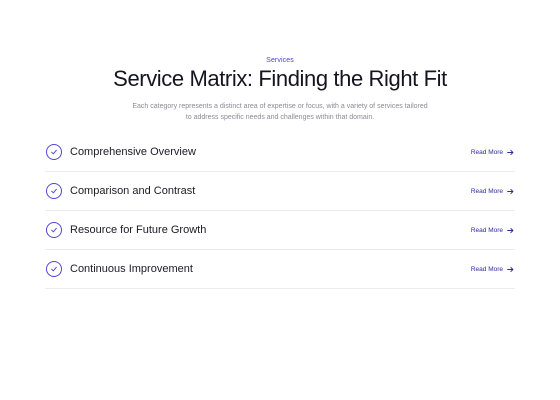 The height and width of the screenshot is (400, 560). I want to click on service-label: Resource for Future Growth, so click(138, 230).